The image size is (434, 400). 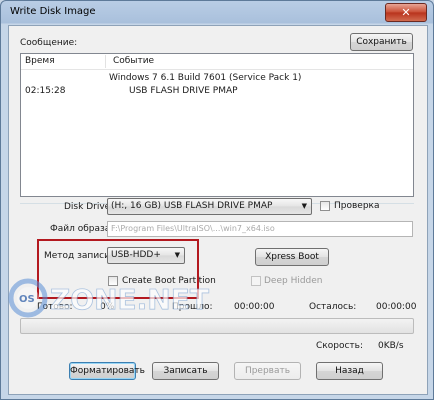 What do you see at coordinates (391, 346) in the screenshot?
I see `speed-value: 0KB/s` at bounding box center [391, 346].